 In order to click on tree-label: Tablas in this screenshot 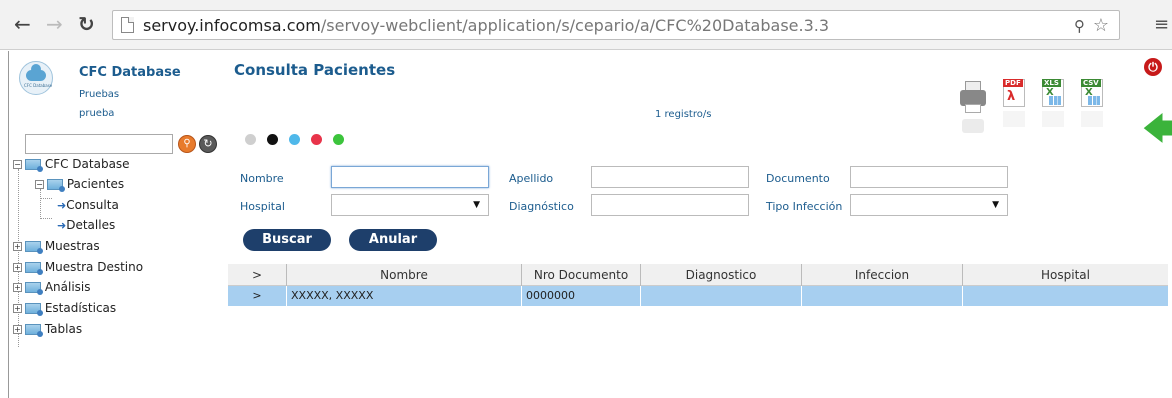, I will do `click(63, 329)`.